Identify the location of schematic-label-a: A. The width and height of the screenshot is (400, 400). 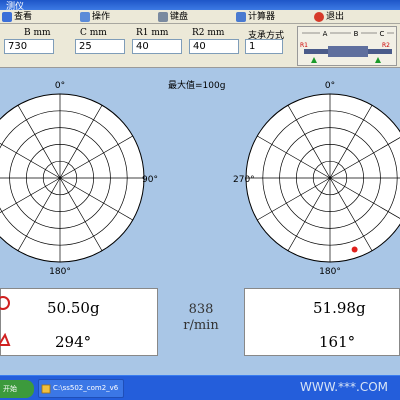
(325, 34).